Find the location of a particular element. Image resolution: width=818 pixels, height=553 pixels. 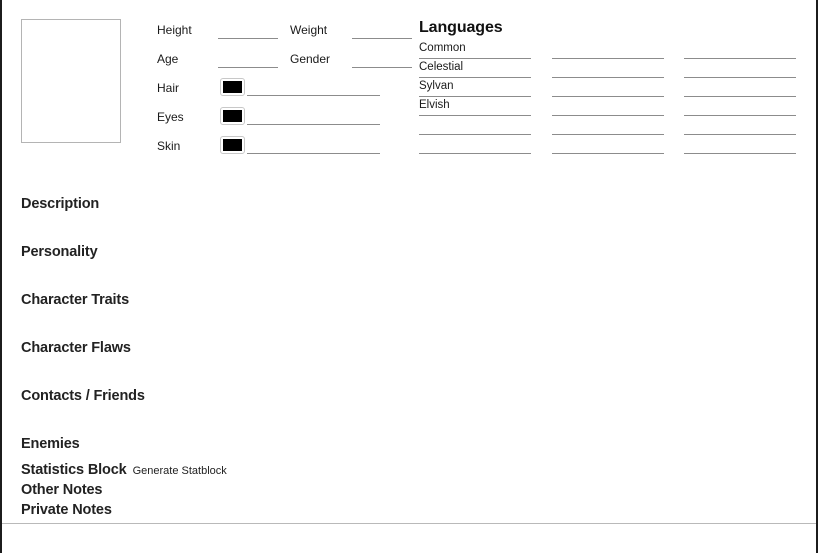

section-heading-statistics-block: Statistics Block Generate Statblock is located at coordinates (124, 470).